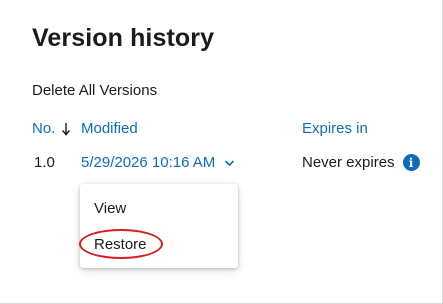  I want to click on arrow-down-icon, so click(66, 129).